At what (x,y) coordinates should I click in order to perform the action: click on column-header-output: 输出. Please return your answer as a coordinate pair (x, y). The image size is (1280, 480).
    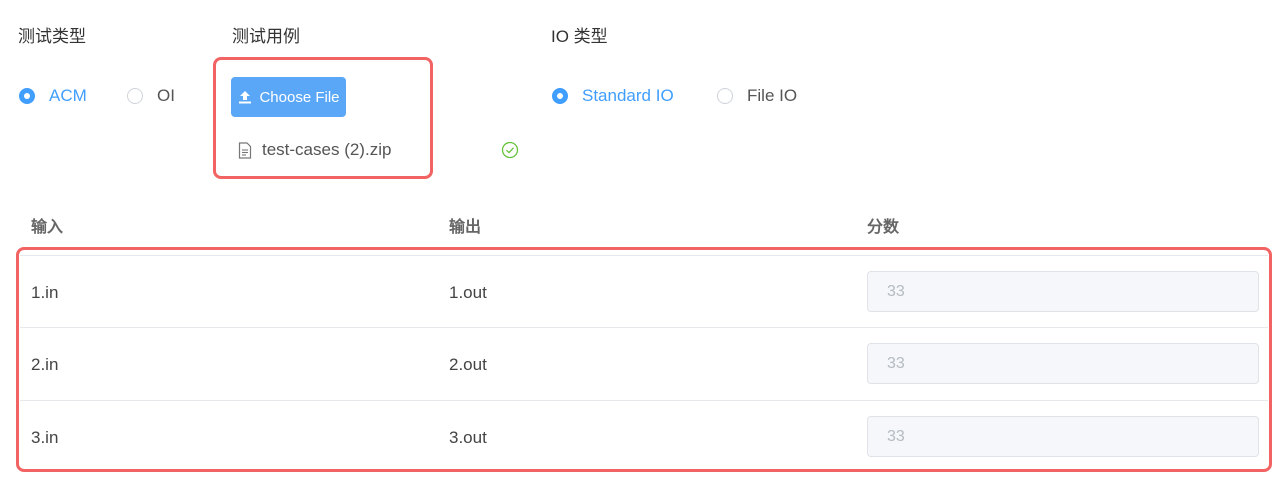
    Looking at the image, I should click on (465, 227).